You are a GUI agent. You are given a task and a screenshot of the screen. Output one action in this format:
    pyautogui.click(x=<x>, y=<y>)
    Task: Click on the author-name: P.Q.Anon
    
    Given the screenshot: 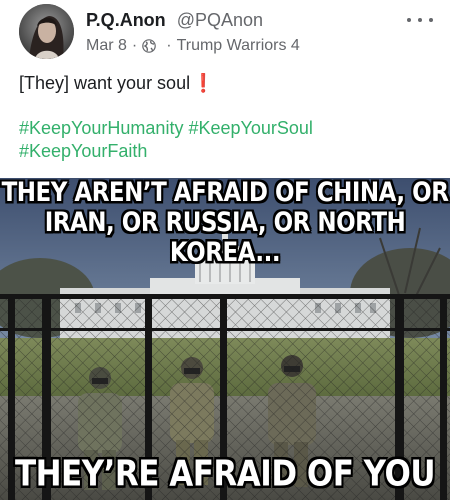 What is the action you would take?
    pyautogui.click(x=126, y=20)
    